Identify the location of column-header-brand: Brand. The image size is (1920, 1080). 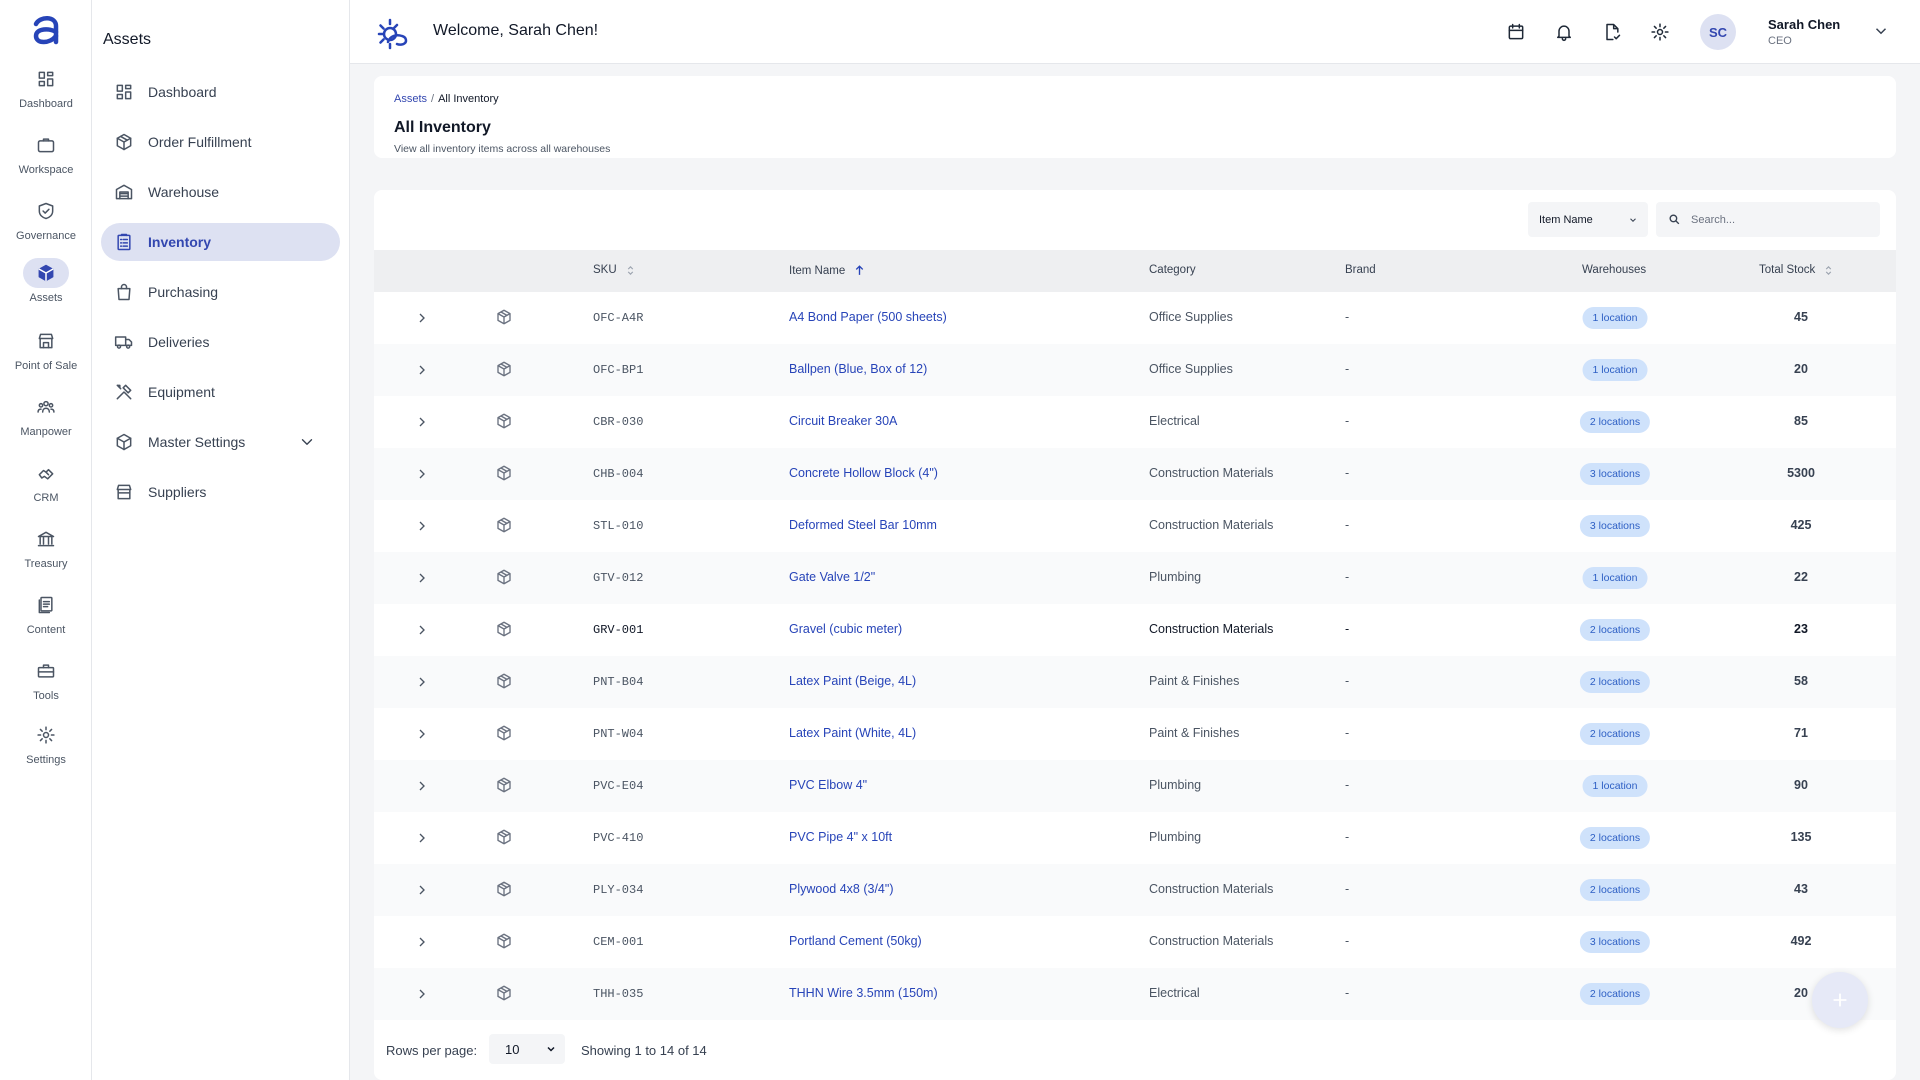
(1360, 270).